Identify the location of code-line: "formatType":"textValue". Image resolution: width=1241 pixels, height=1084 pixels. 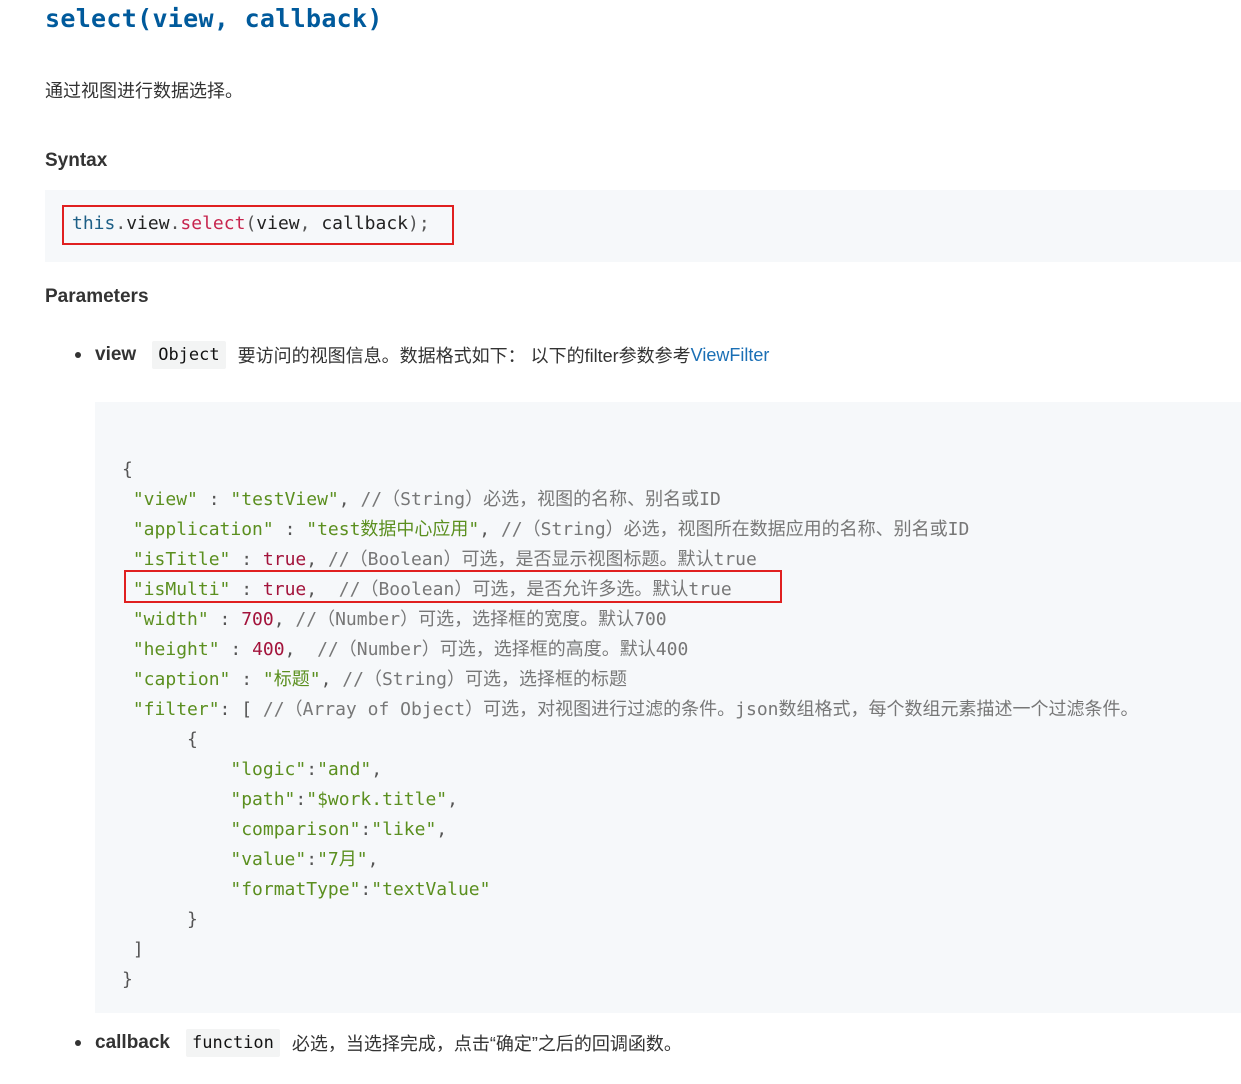
(360, 889).